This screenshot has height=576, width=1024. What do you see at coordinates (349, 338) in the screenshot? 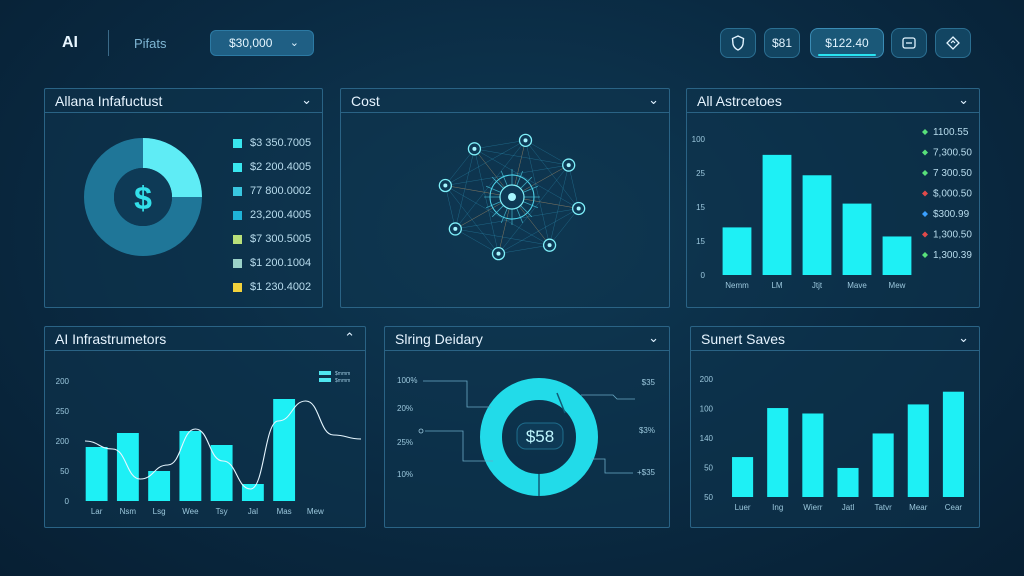
I see `chevron-up-icon: ⌃` at bounding box center [349, 338].